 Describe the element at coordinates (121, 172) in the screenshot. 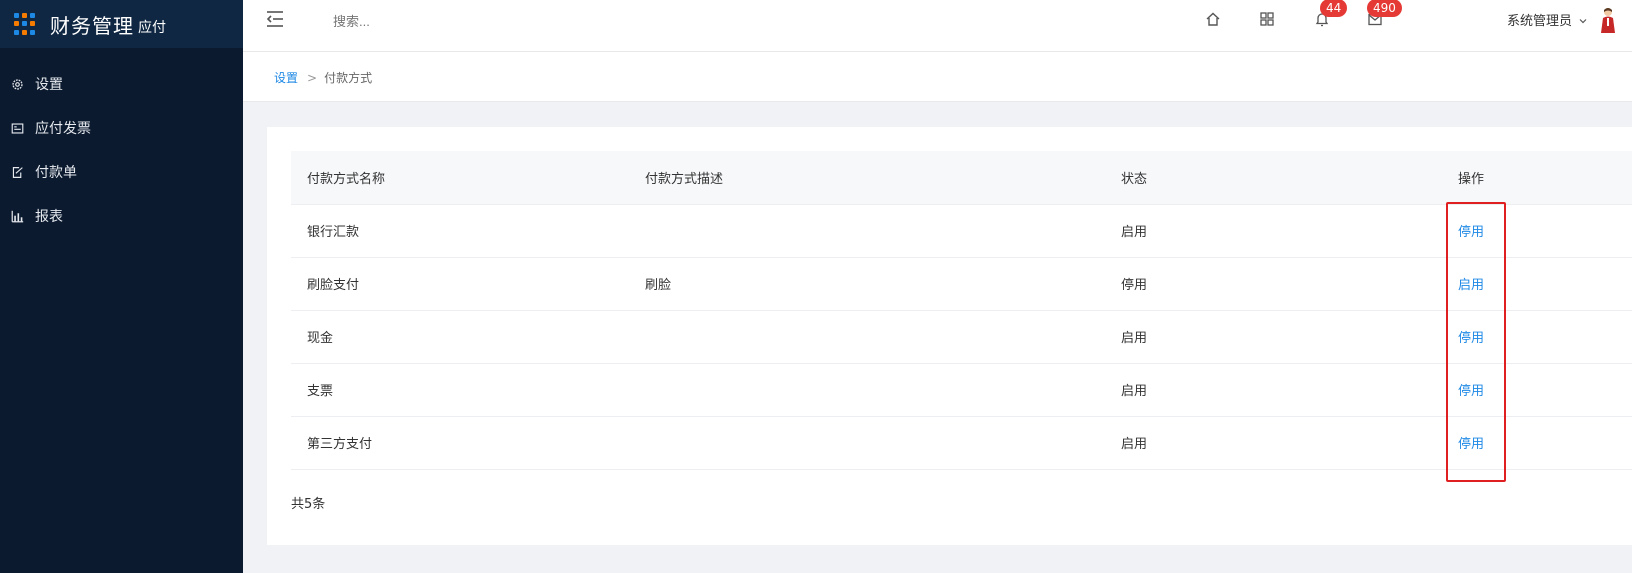

I see `sidebar-item-payment-order: 付款单` at that location.